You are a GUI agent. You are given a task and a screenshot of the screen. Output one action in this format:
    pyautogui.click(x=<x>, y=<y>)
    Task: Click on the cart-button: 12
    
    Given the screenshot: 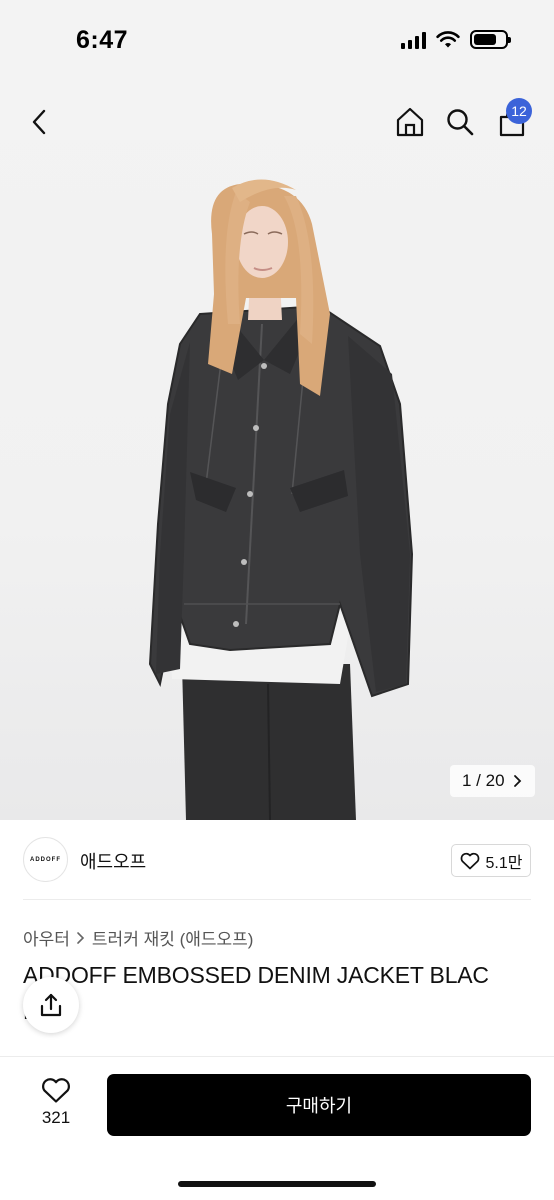 What is the action you would take?
    pyautogui.click(x=512, y=120)
    